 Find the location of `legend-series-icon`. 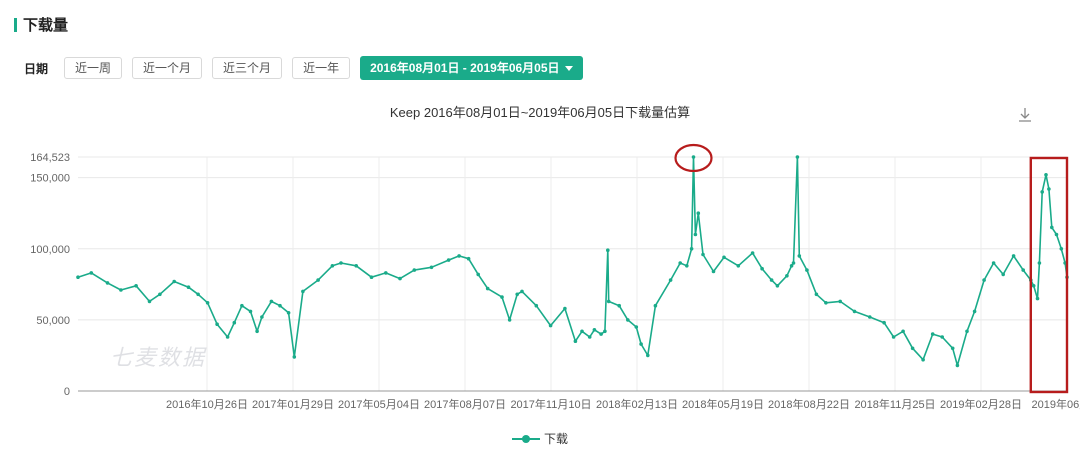

legend-series-icon is located at coordinates (525, 438).